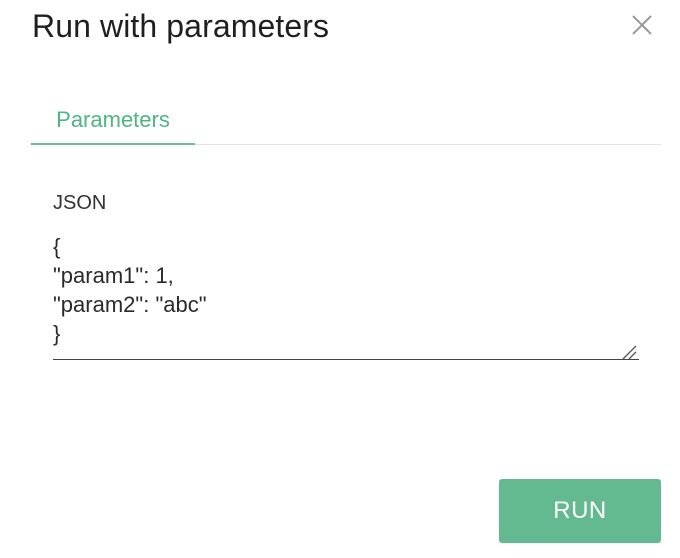 The image size is (680, 558). What do you see at coordinates (181, 26) in the screenshot?
I see `dialog-title: Run with parameters` at bounding box center [181, 26].